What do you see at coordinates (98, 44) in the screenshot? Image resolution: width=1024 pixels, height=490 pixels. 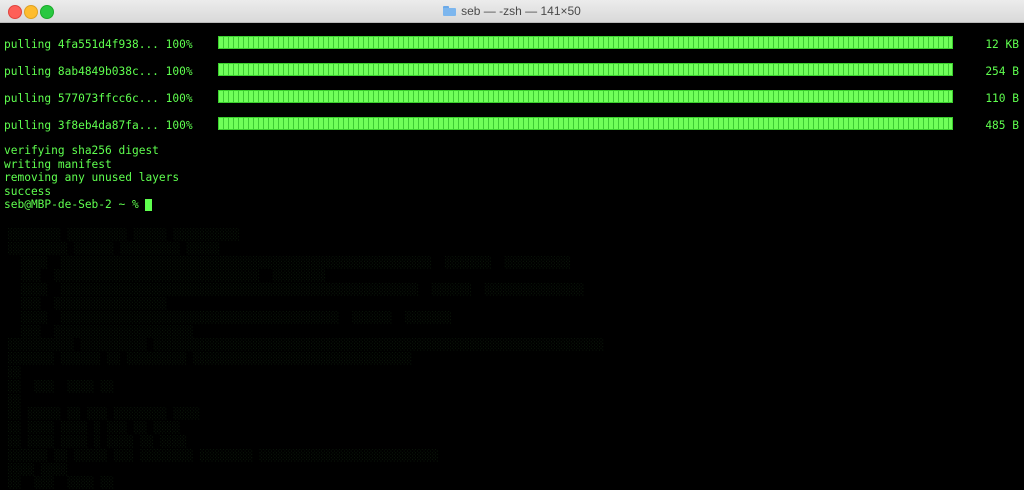 I see `pull-label: pulling 4fa551d4f938... 100%` at bounding box center [98, 44].